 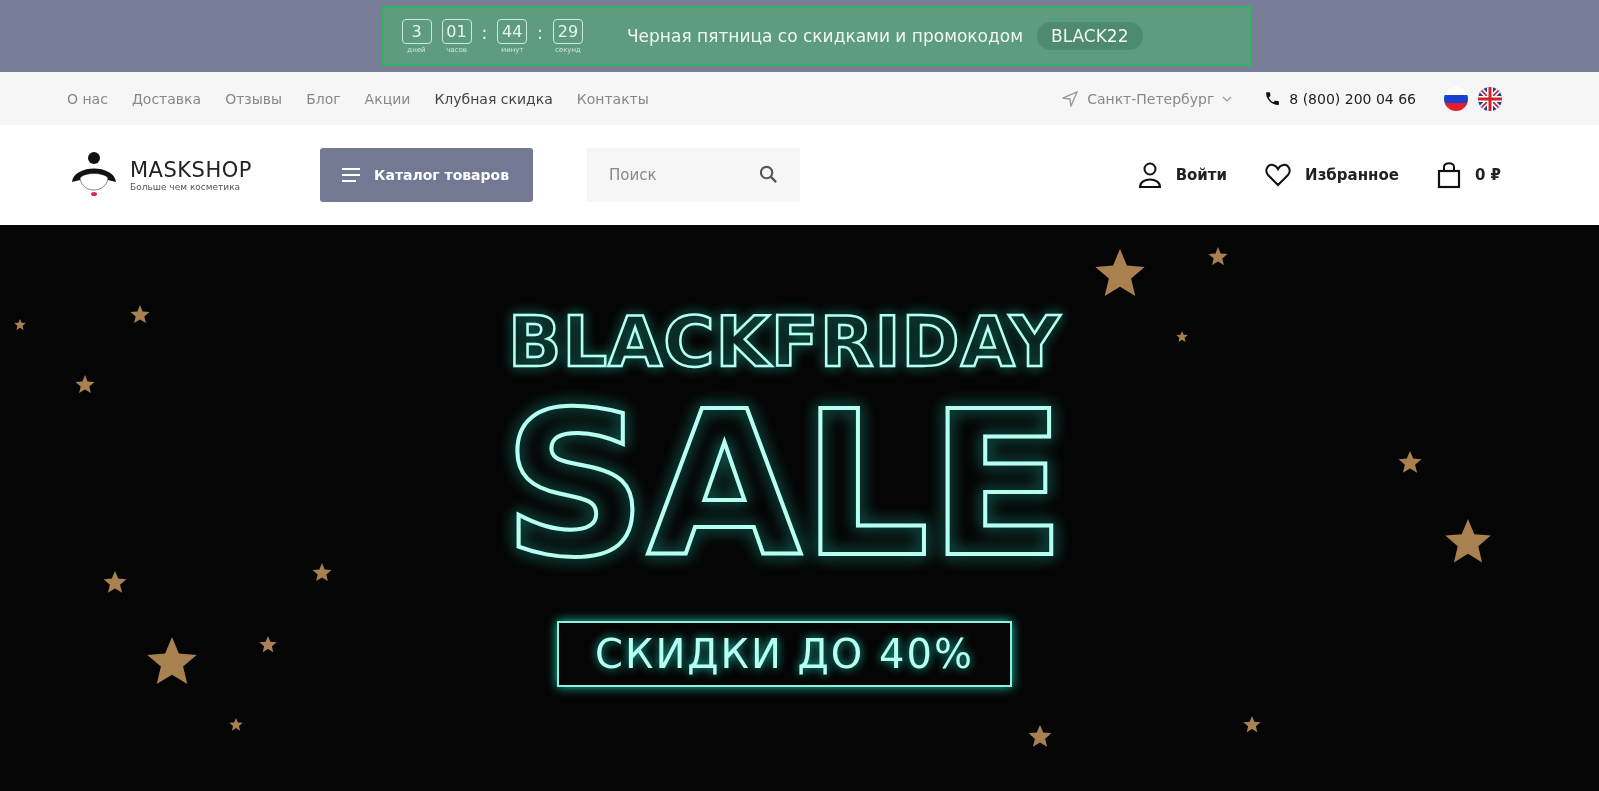 What do you see at coordinates (1227, 98) in the screenshot?
I see `chevron-down-icon` at bounding box center [1227, 98].